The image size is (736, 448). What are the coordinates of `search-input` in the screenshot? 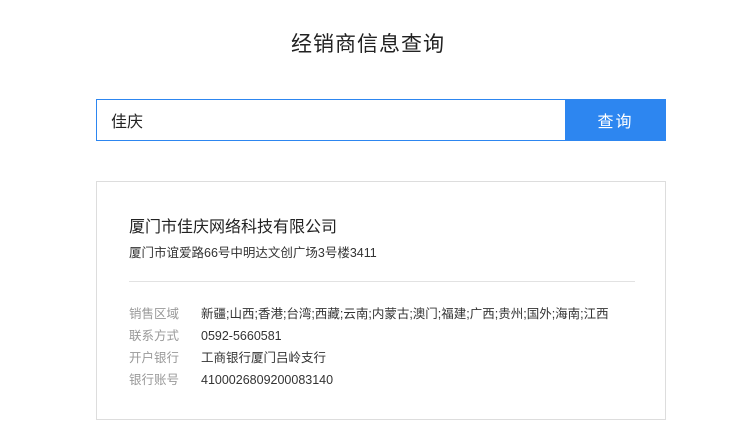 It's located at (330, 120).